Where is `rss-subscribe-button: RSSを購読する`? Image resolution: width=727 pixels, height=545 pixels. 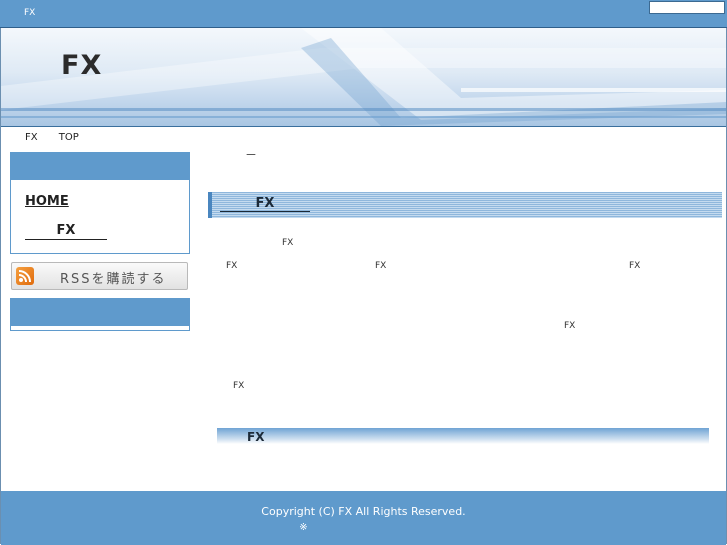 rss-subscribe-button: RSSを購読する is located at coordinates (99, 276).